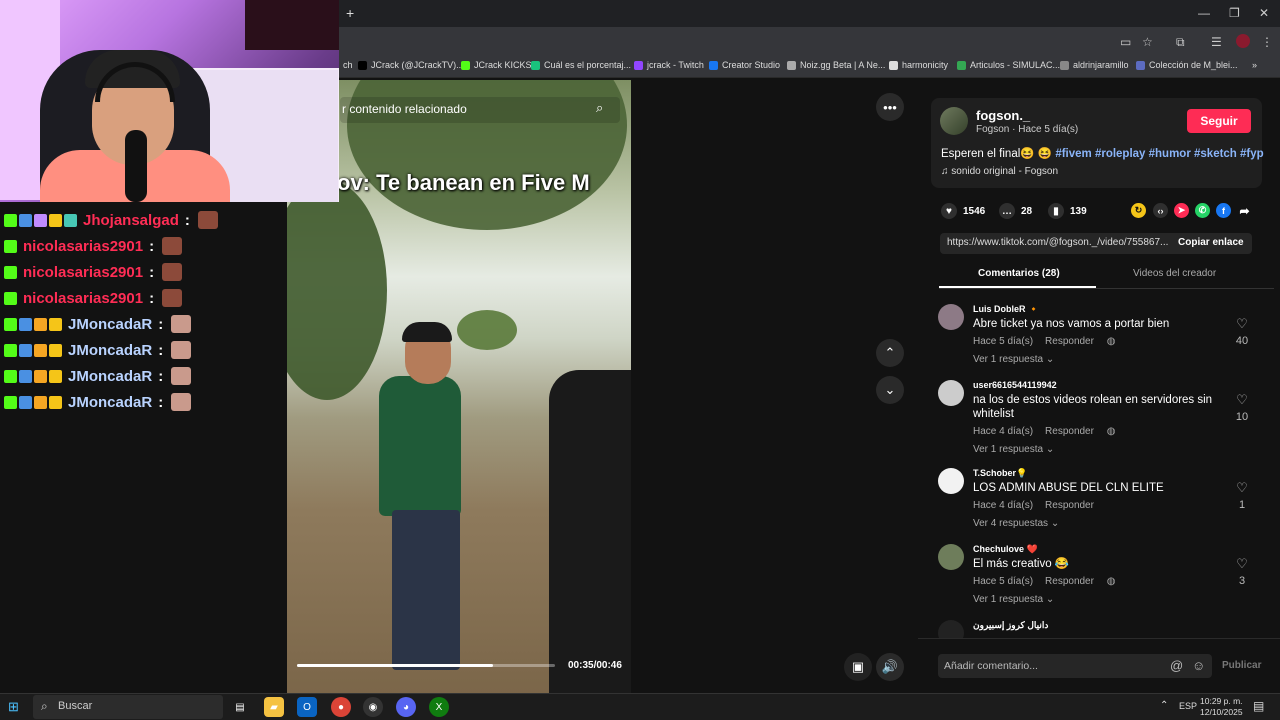 This screenshot has height=720, width=1280. Describe the element at coordinates (1188, 706) in the screenshot. I see `tray-language: ESP` at that location.